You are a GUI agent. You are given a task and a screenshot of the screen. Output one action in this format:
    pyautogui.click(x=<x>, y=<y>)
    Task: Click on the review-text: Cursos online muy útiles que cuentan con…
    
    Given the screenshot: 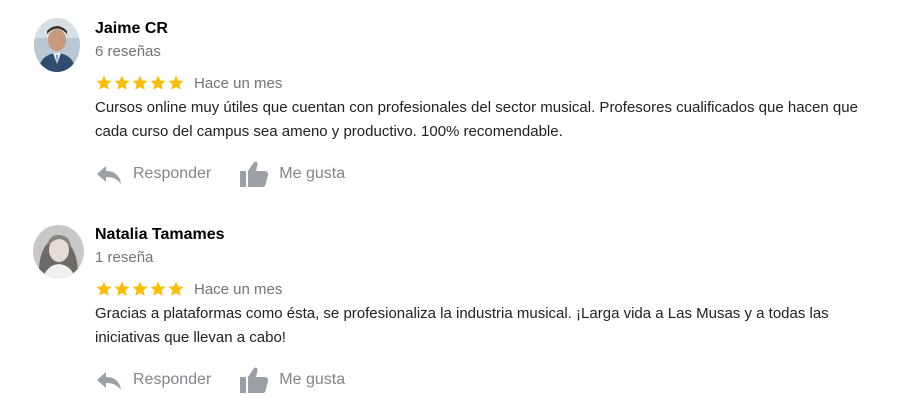 What is the action you would take?
    pyautogui.click(x=476, y=119)
    